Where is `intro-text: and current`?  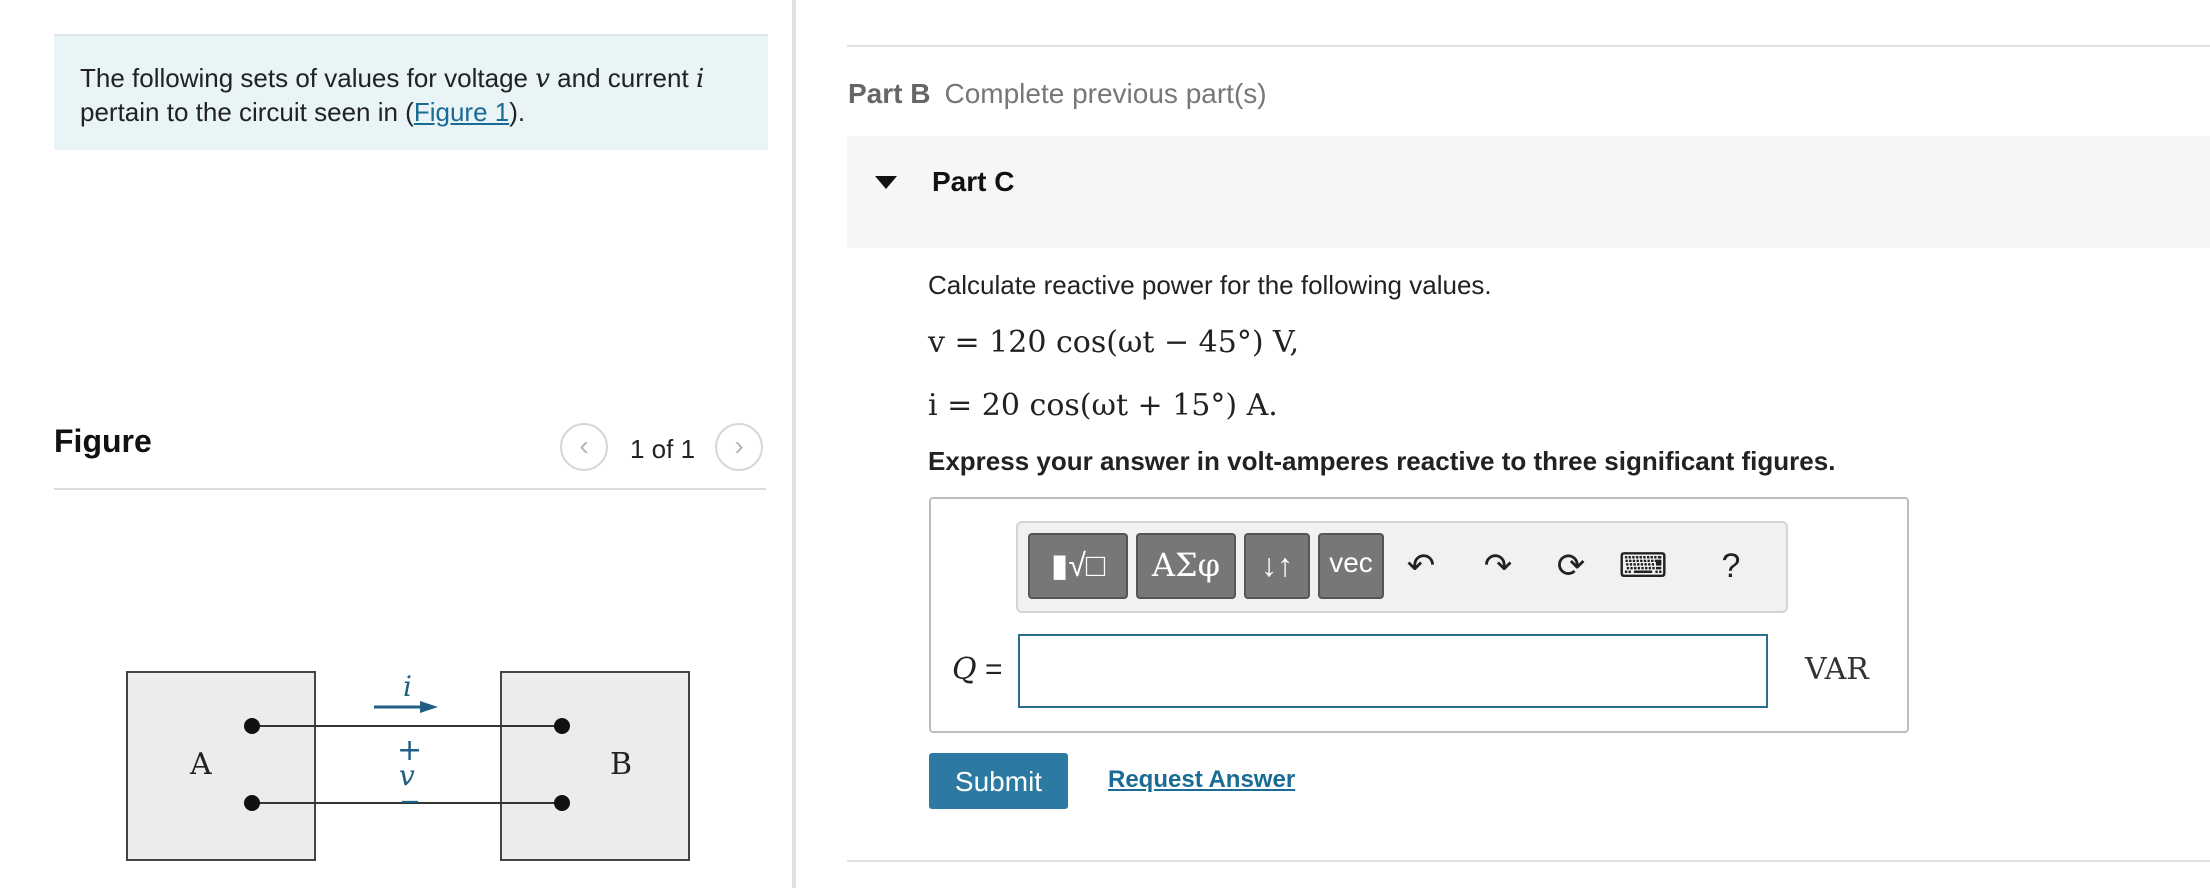 intro-text: and current is located at coordinates (622, 78).